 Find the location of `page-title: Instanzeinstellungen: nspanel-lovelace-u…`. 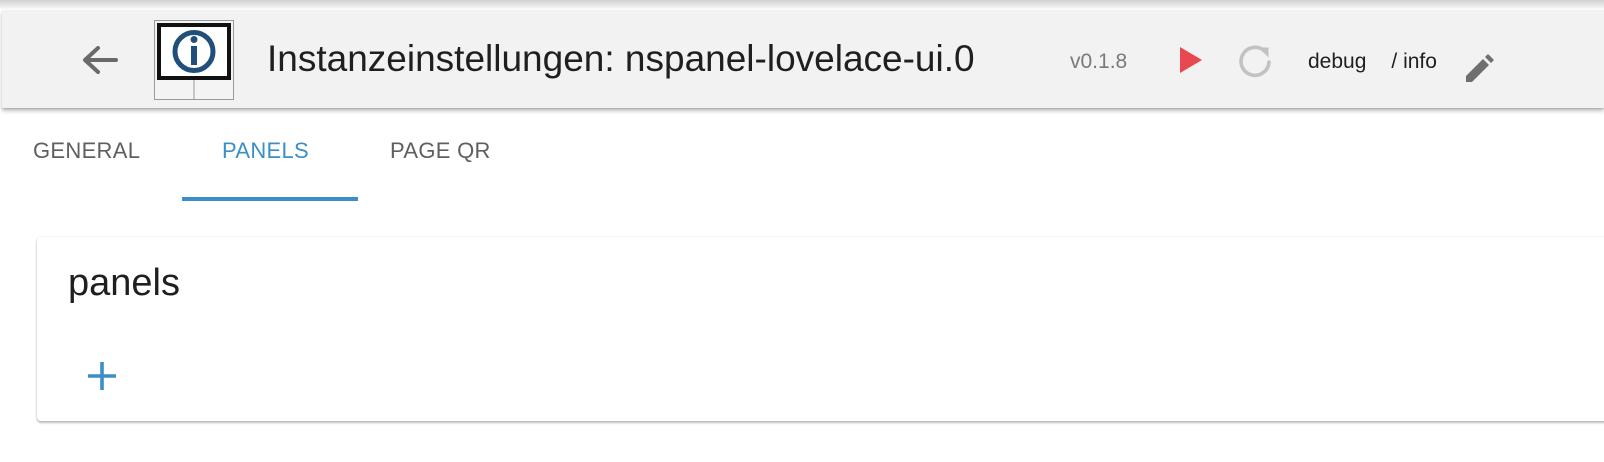

page-title: Instanzeinstellungen: nspanel-lovelace-u… is located at coordinates (621, 58).